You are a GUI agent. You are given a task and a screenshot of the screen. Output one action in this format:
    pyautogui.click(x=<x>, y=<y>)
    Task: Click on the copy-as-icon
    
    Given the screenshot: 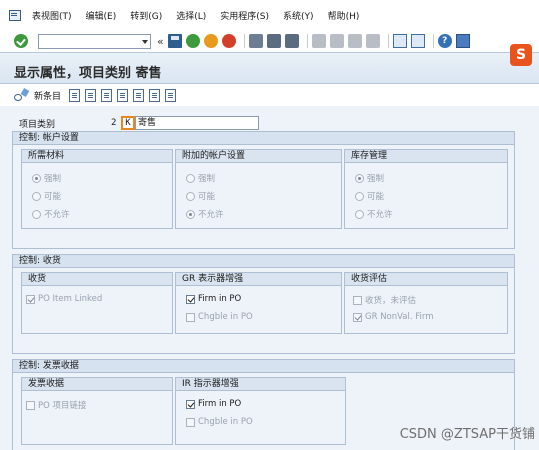 What is the action you would take?
    pyautogui.click(x=75, y=95)
    